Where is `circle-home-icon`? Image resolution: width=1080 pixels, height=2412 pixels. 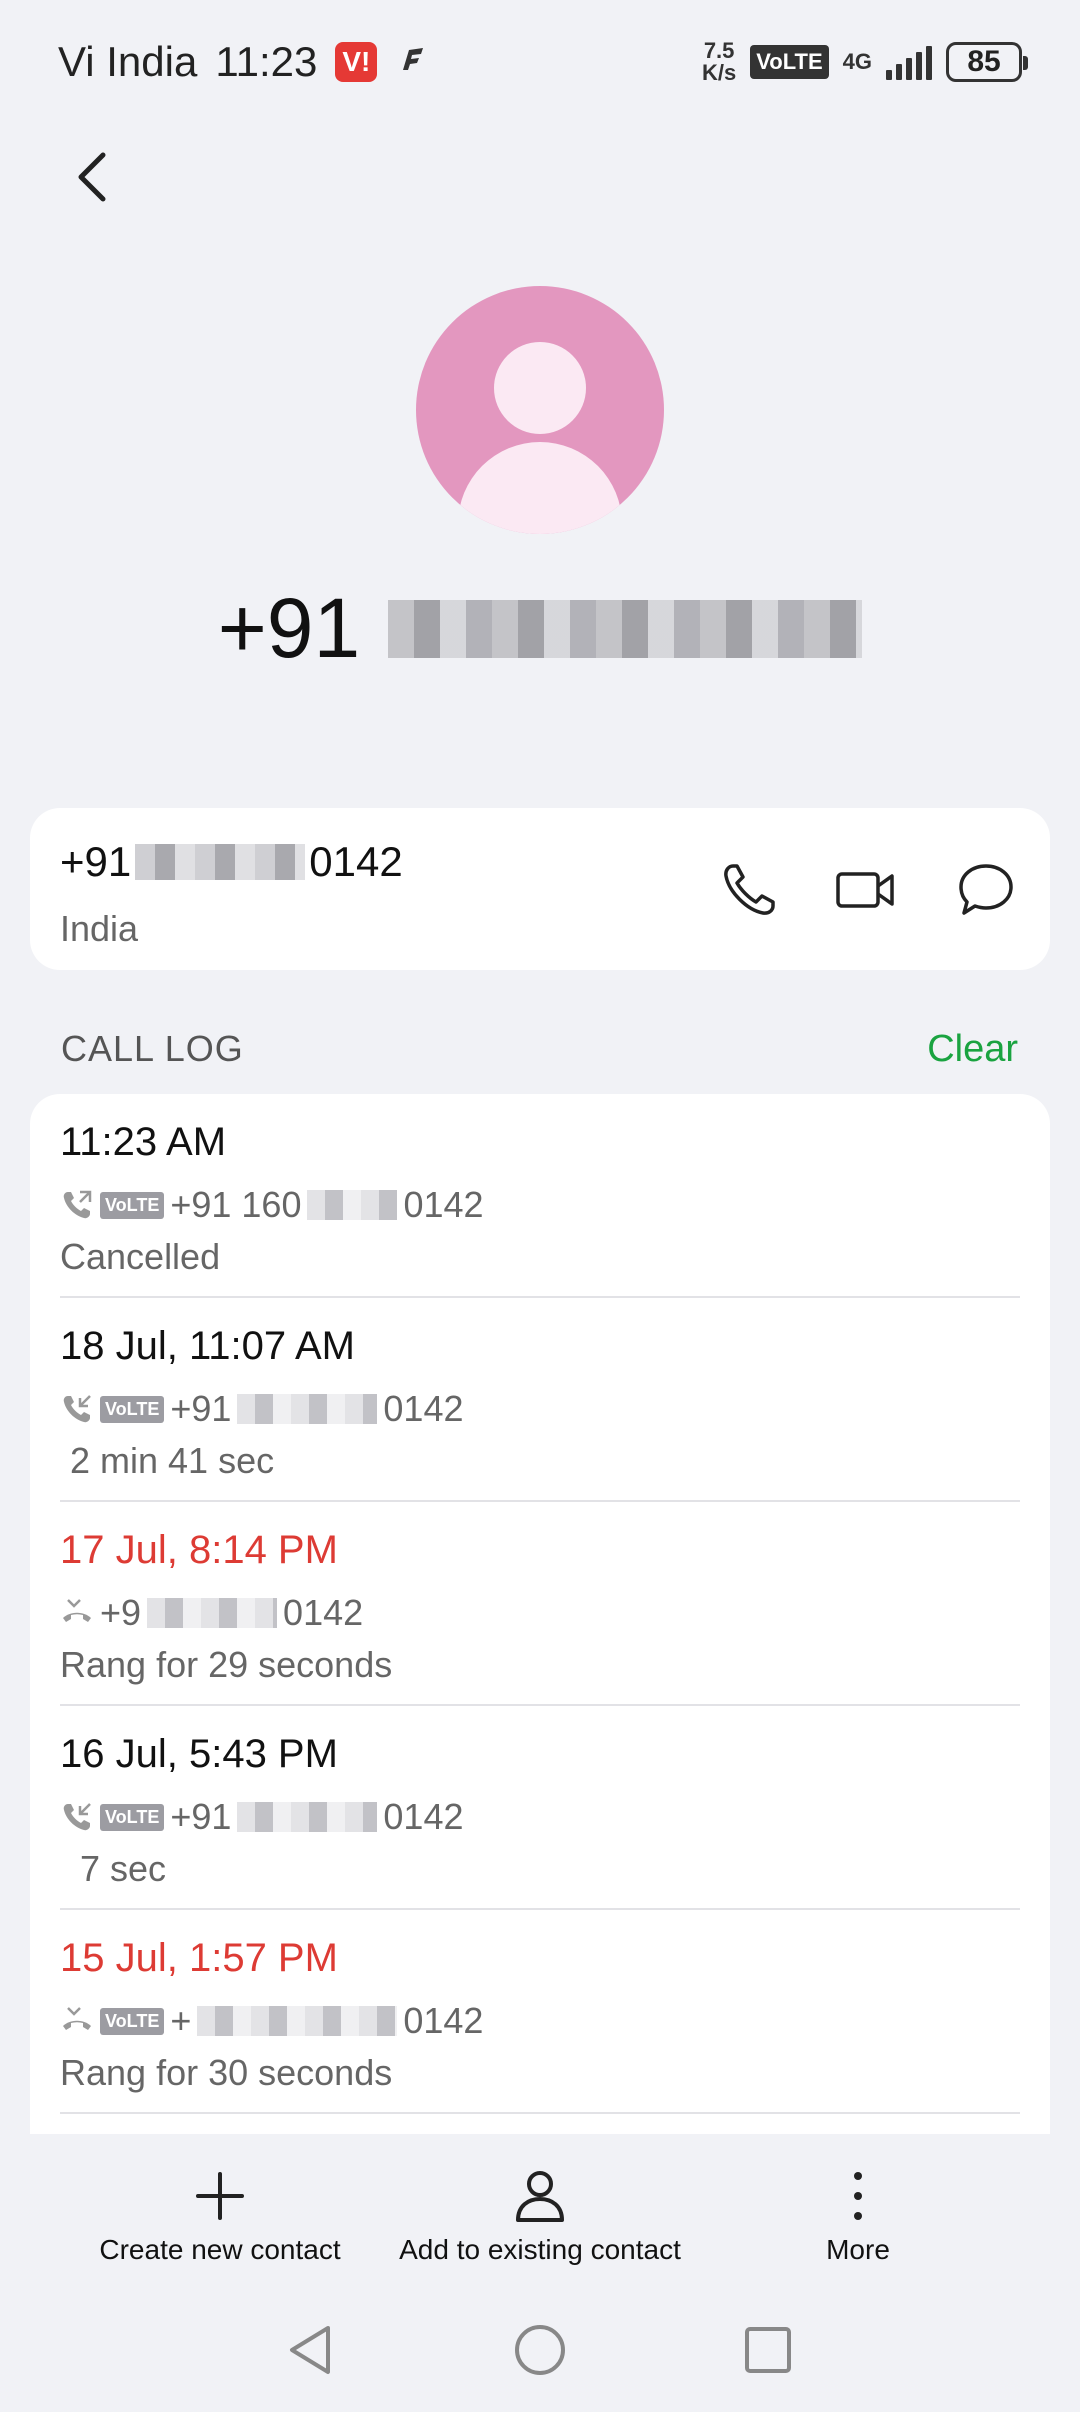
circle-home-icon is located at coordinates (540, 2350).